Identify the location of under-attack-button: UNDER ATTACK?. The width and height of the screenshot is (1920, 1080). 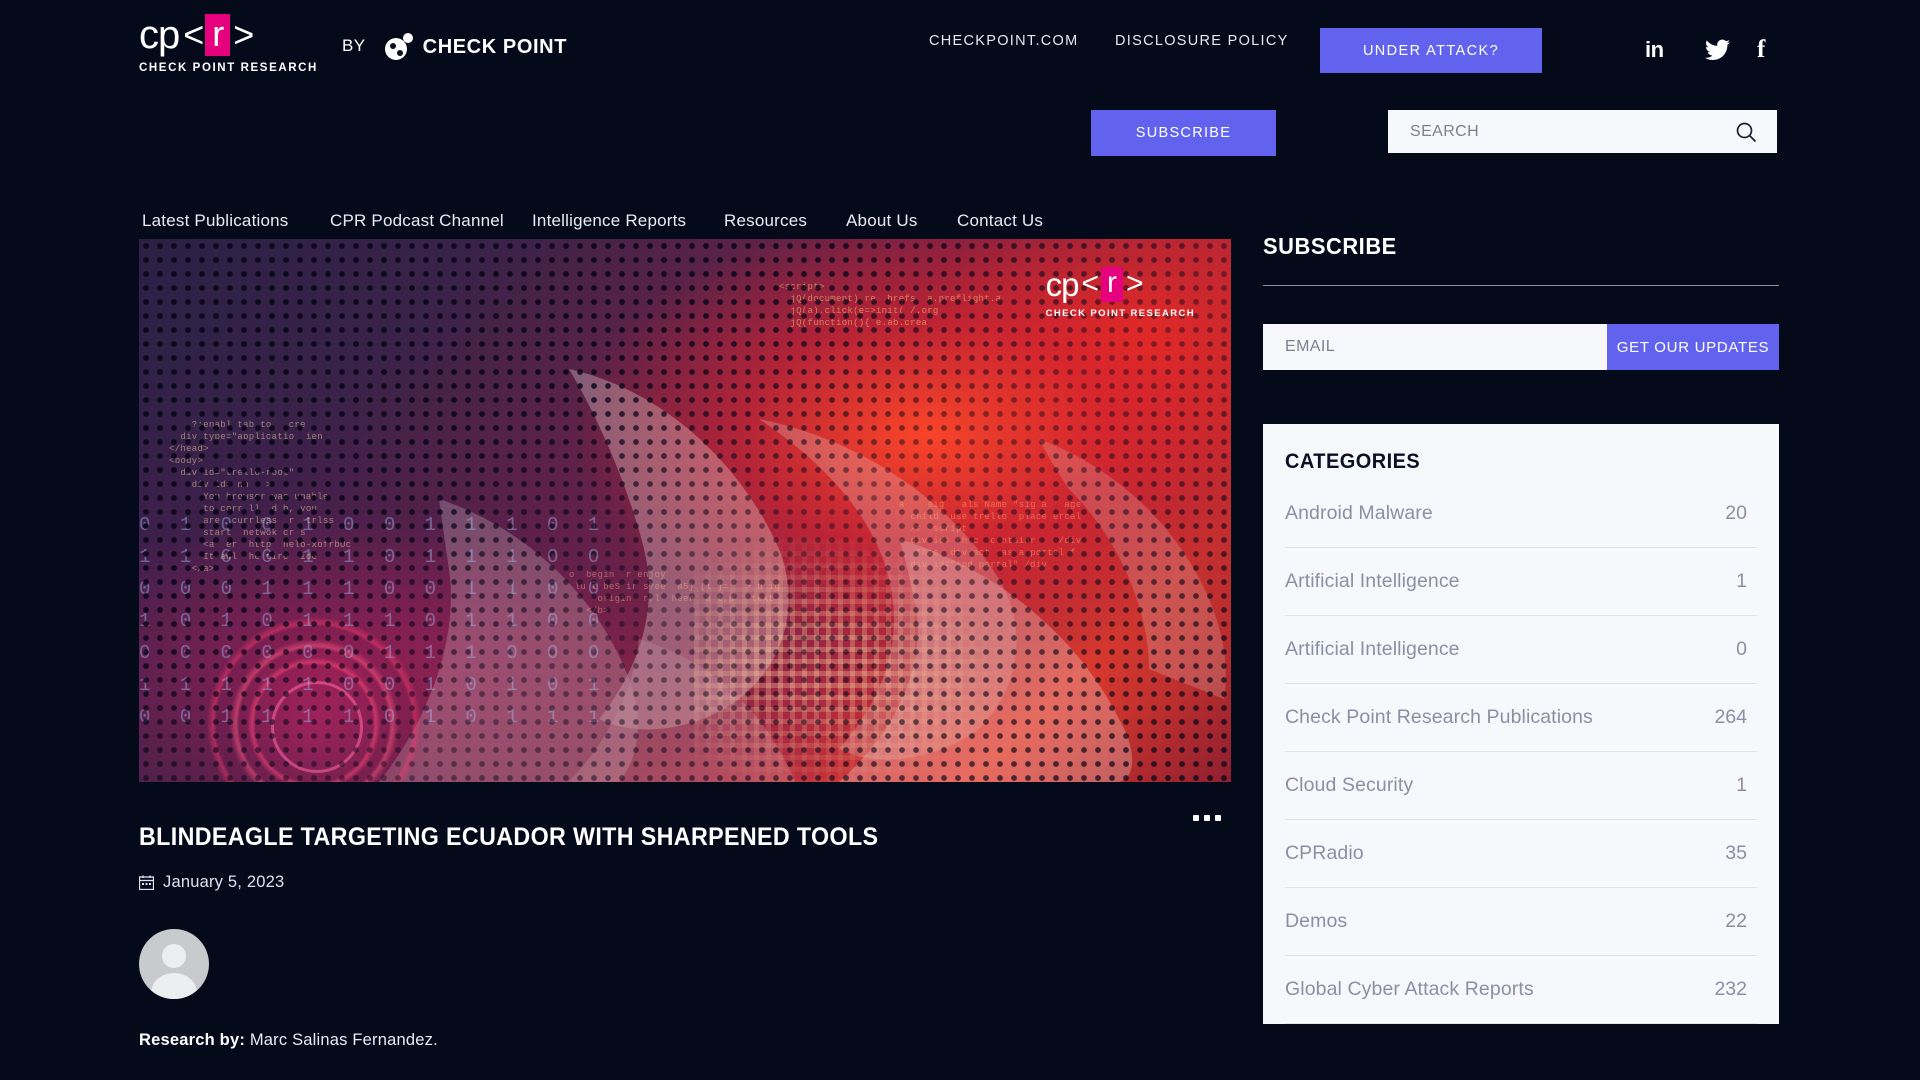
(1431, 50).